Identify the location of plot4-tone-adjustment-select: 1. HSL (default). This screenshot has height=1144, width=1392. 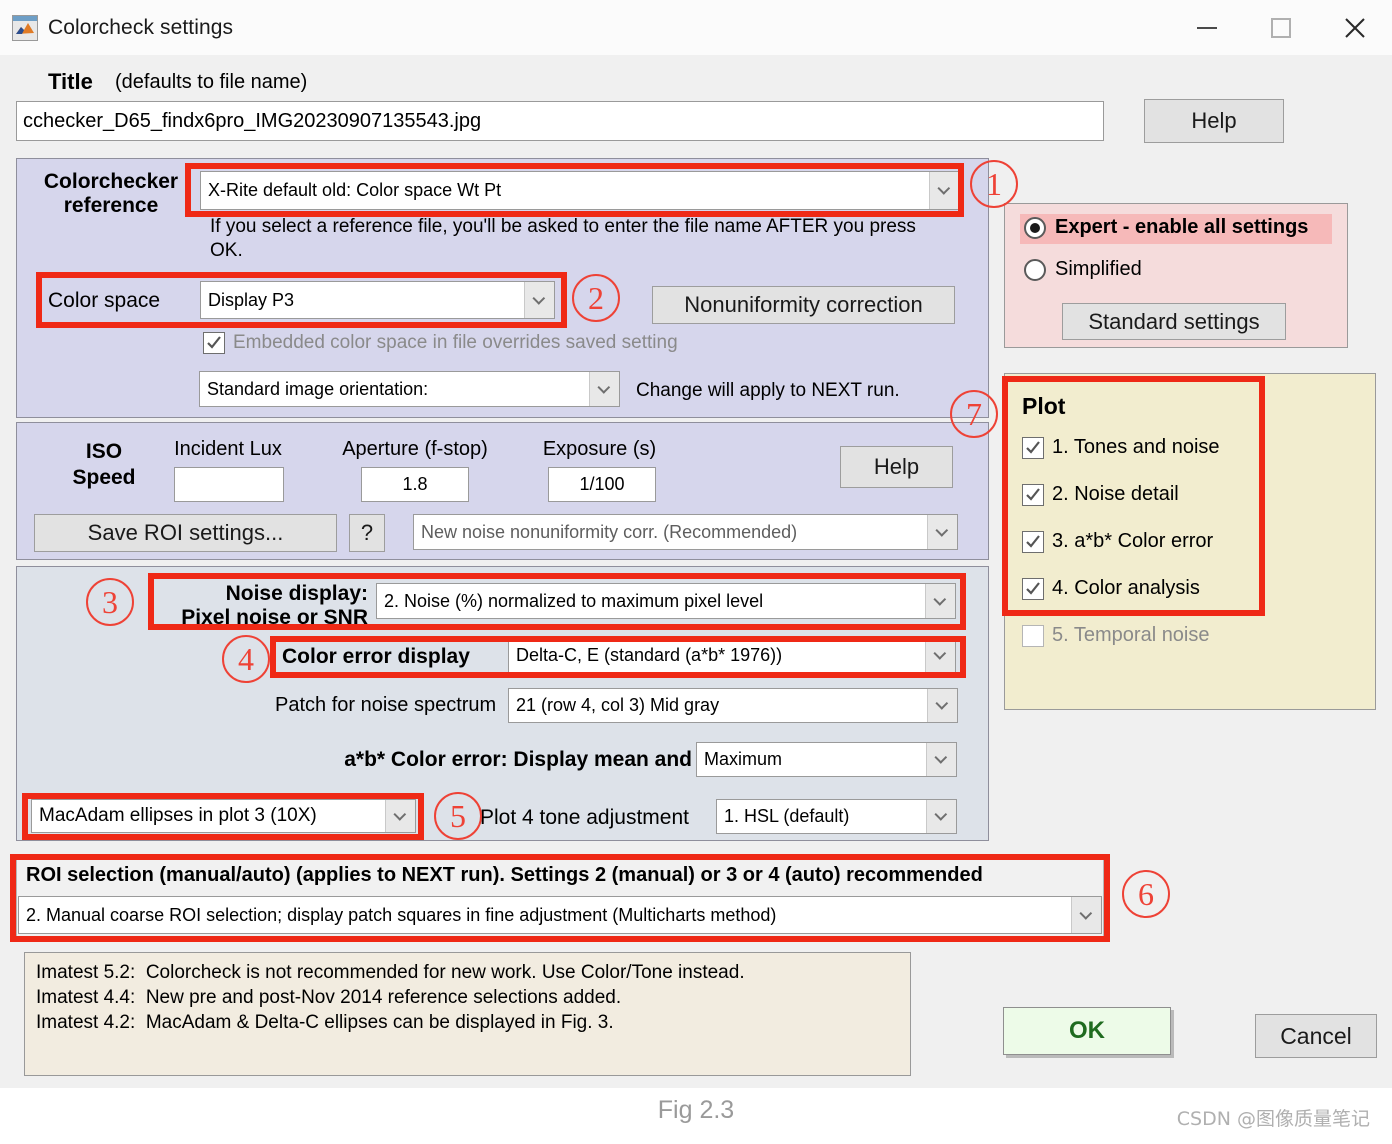
(836, 816).